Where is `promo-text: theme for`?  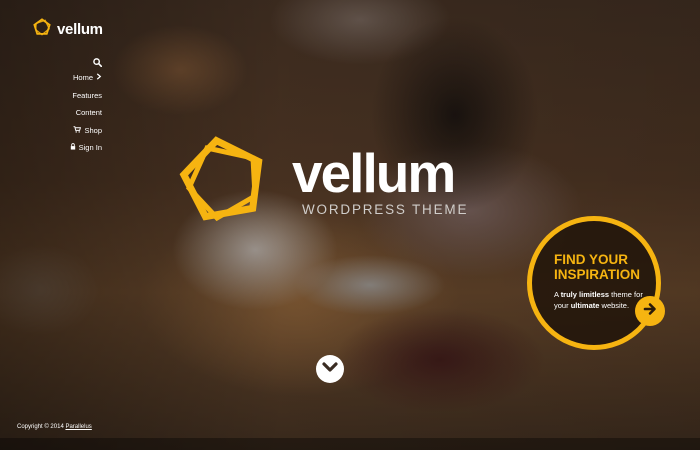 promo-text: theme for is located at coordinates (626, 294).